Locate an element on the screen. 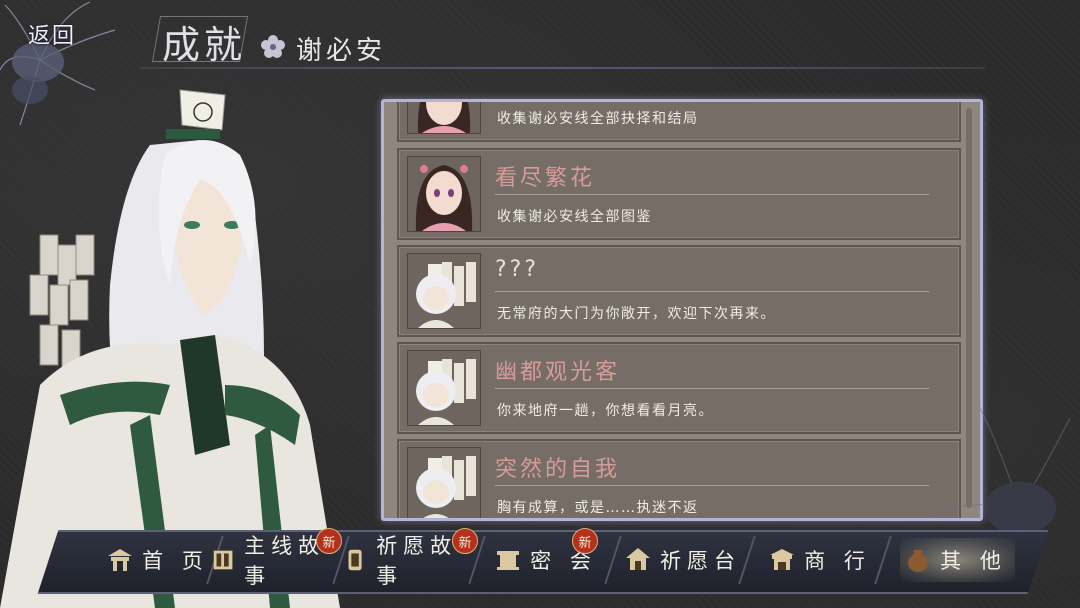 The width and height of the screenshot is (1080, 608). achievement-title: ??? is located at coordinates (517, 269).